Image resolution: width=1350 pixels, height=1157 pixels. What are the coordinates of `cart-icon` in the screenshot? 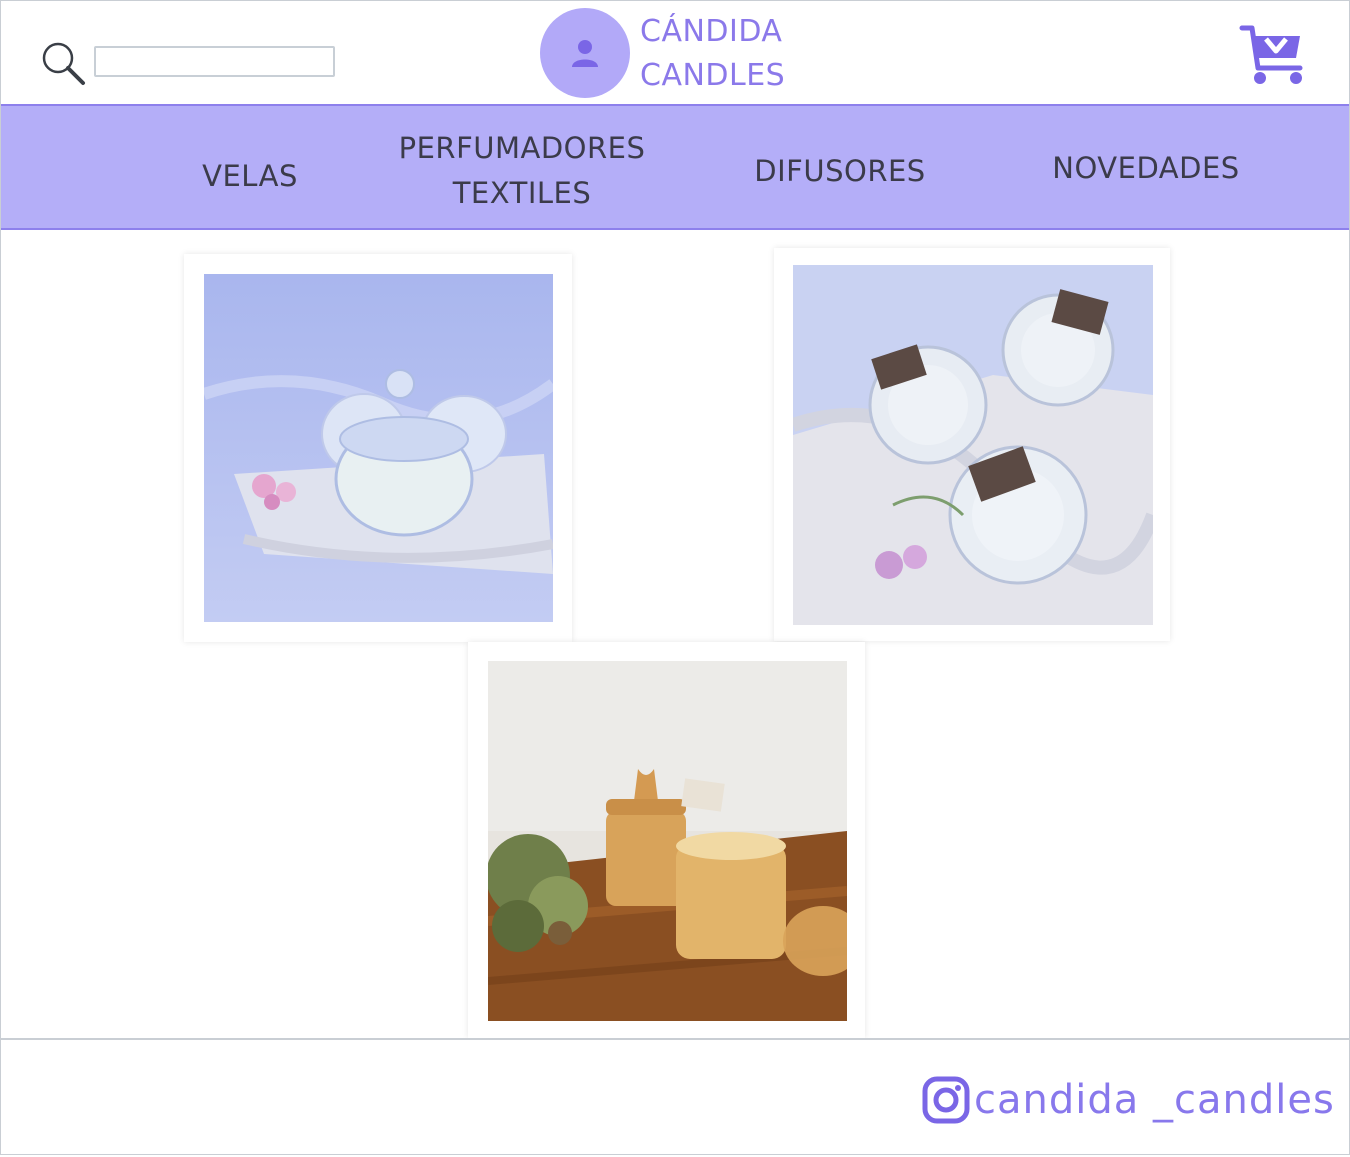 It's located at (1273, 54).